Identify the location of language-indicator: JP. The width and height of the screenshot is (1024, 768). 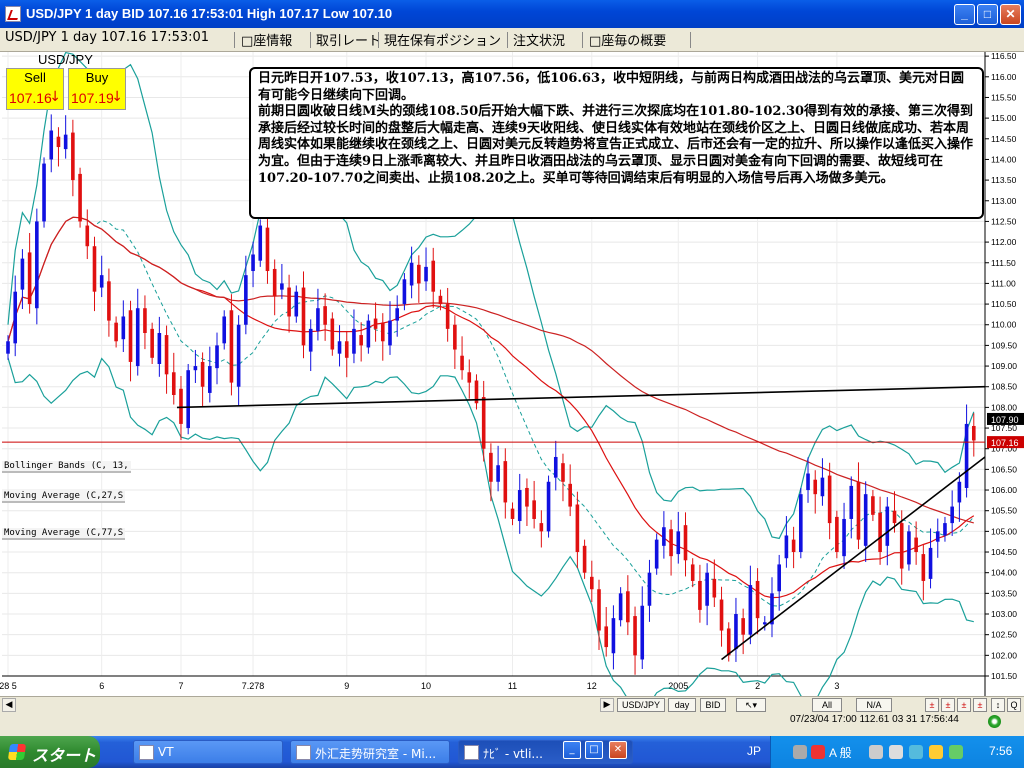
(754, 751).